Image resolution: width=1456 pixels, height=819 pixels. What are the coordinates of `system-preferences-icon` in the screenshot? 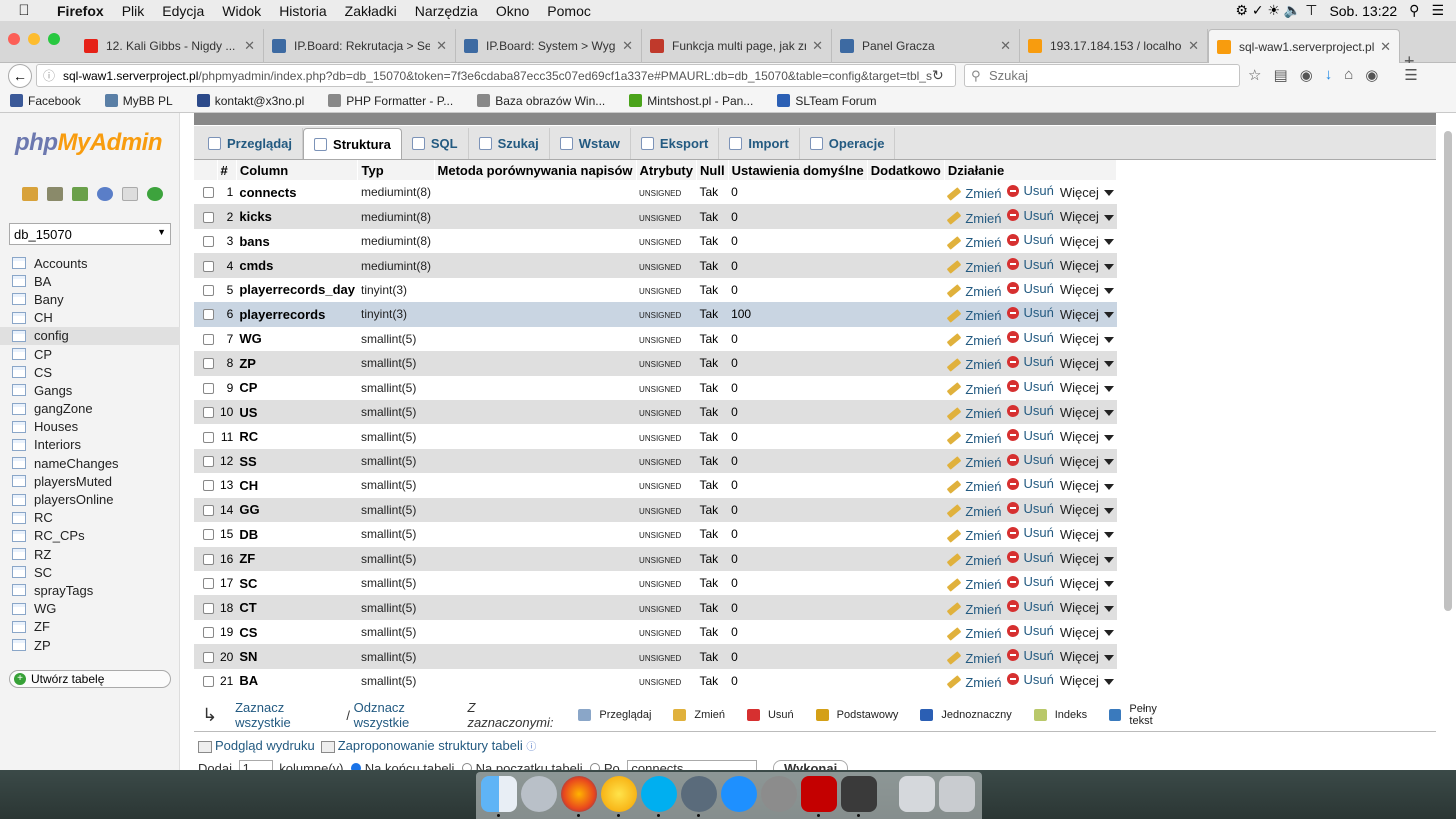 It's located at (779, 794).